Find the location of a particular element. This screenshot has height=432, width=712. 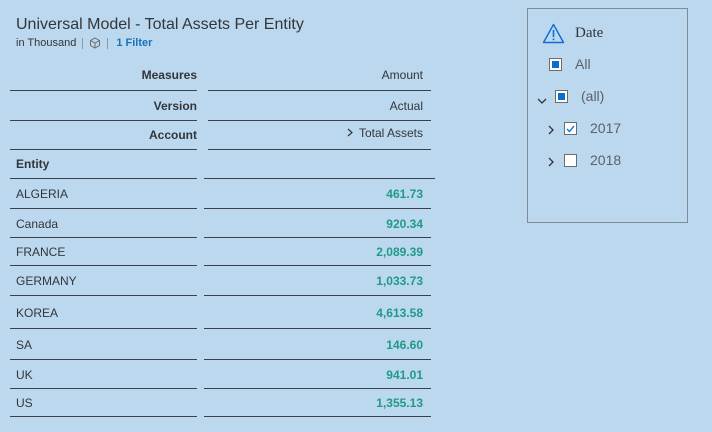

table-row-entity: UK is located at coordinates (24, 375).